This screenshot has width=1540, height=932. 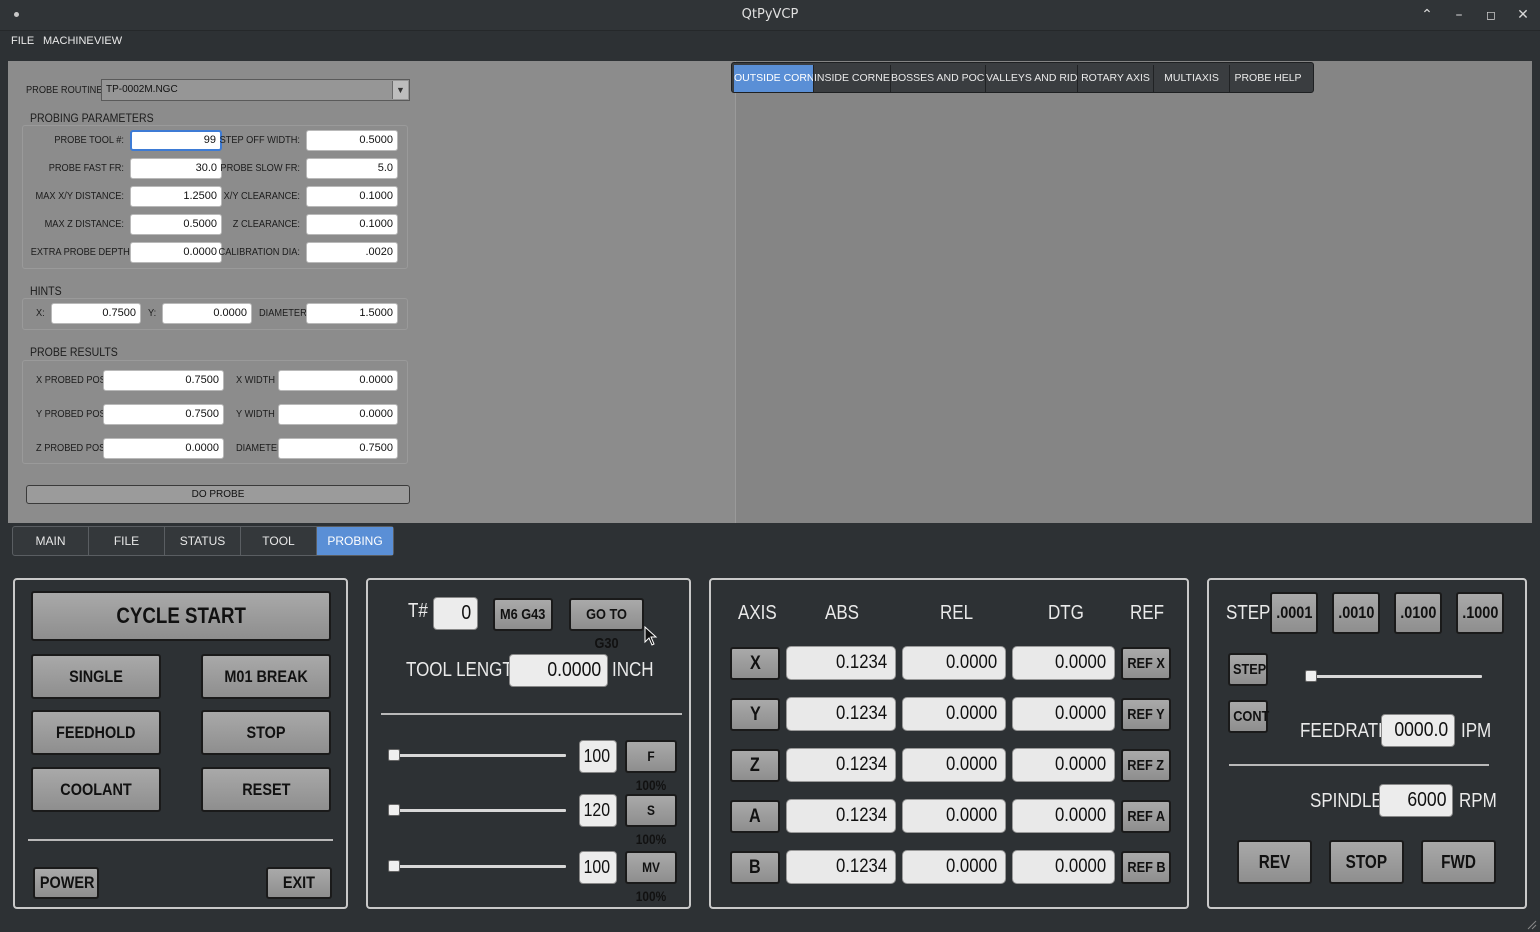 What do you see at coordinates (96, 789) in the screenshot?
I see `coolant-button: COOLANT` at bounding box center [96, 789].